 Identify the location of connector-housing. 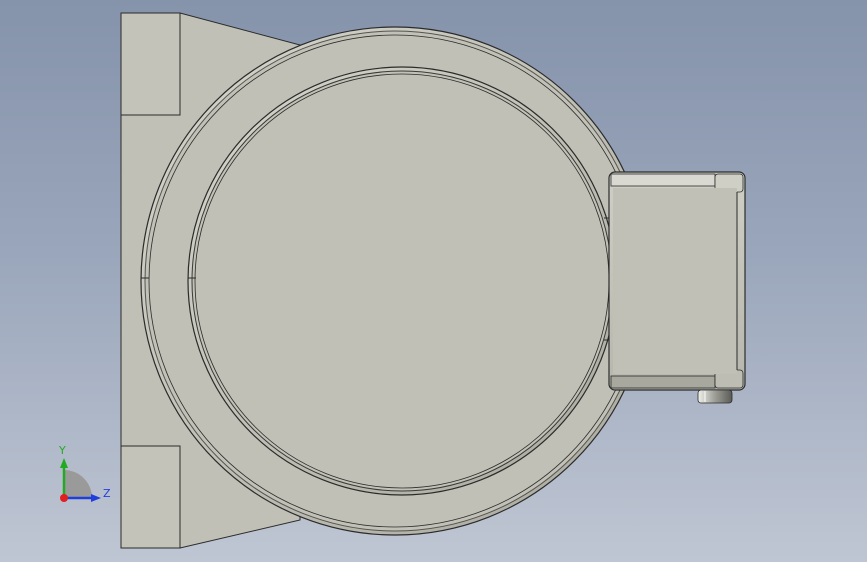
(675, 281).